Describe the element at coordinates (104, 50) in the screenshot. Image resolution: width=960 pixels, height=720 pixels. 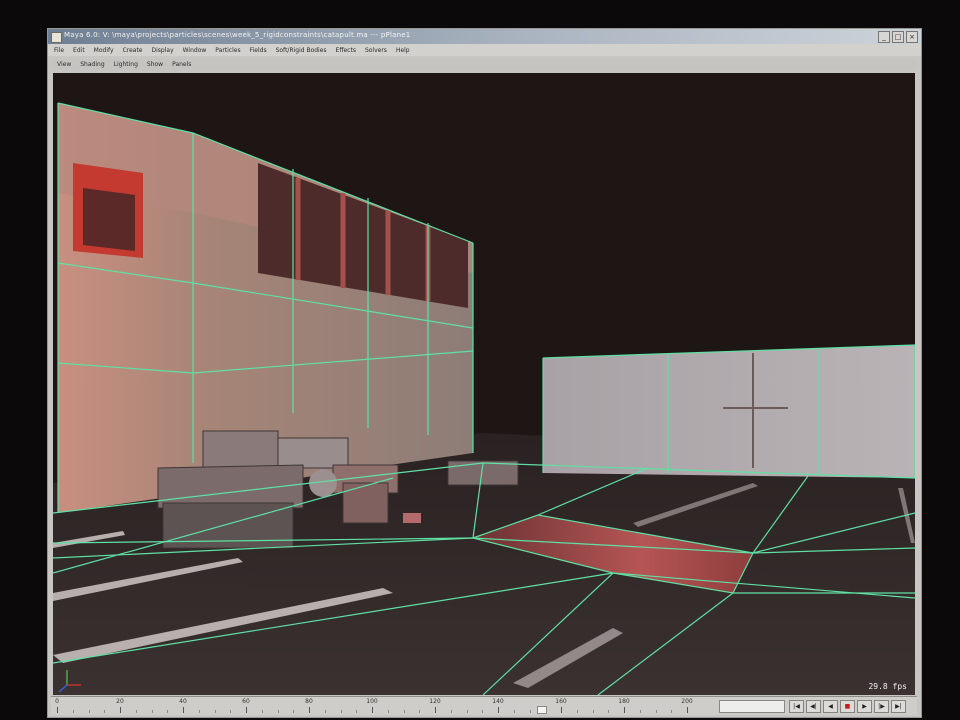
I see `menu-modify: Modify` at that location.